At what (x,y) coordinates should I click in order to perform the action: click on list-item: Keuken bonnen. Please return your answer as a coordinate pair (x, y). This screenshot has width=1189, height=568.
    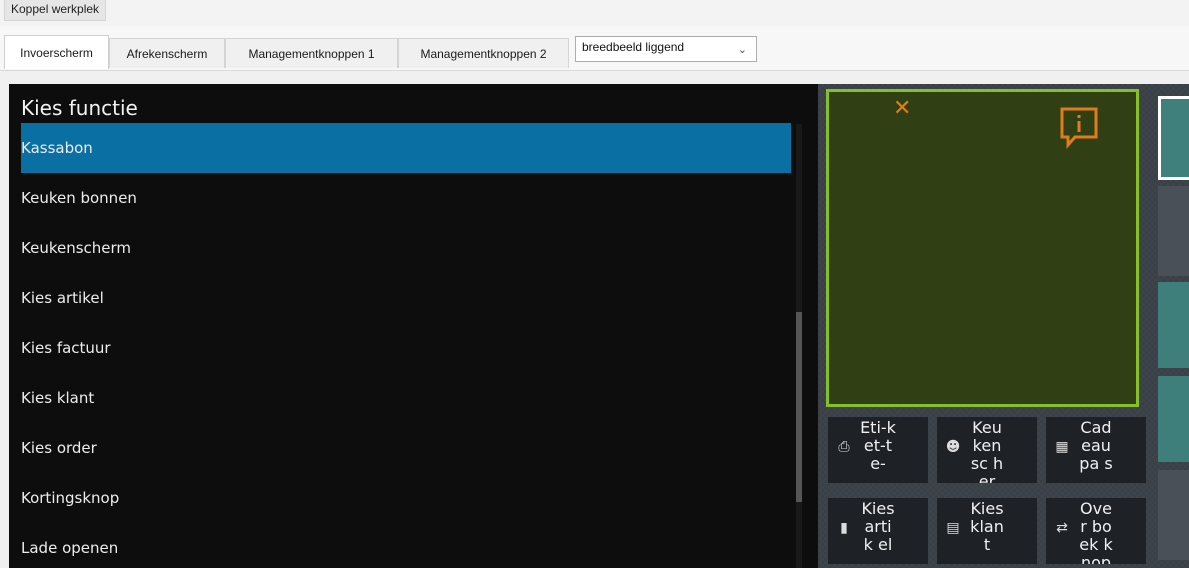
    Looking at the image, I should click on (406, 198).